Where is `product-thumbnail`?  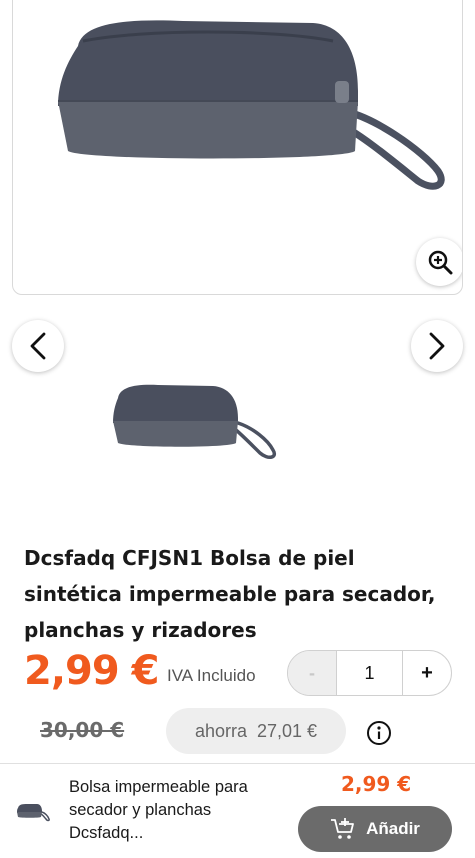
product-thumbnail is located at coordinates (195, 420).